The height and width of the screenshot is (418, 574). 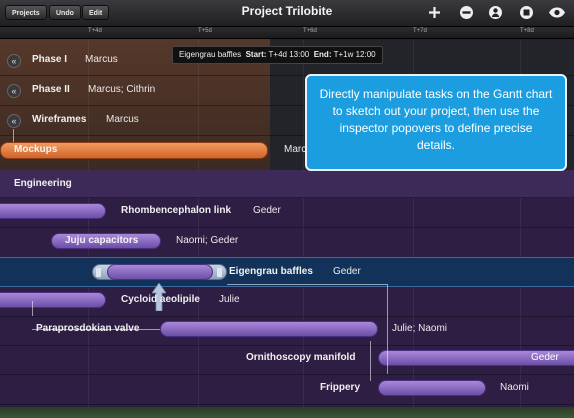 I want to click on task-row: Juju capacitors Naomi; Geder, so click(x=287, y=243).